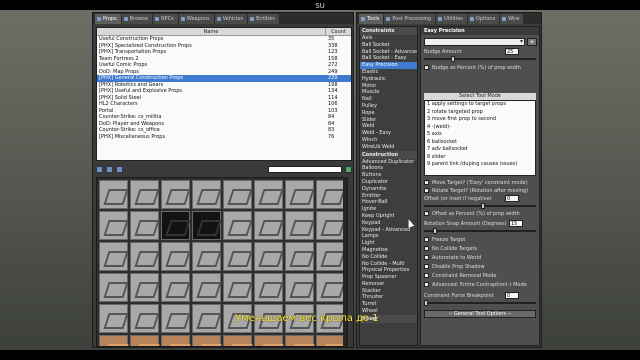 The height and width of the screenshot is (360, 640). I want to click on add-preset-button: +, so click(532, 42).